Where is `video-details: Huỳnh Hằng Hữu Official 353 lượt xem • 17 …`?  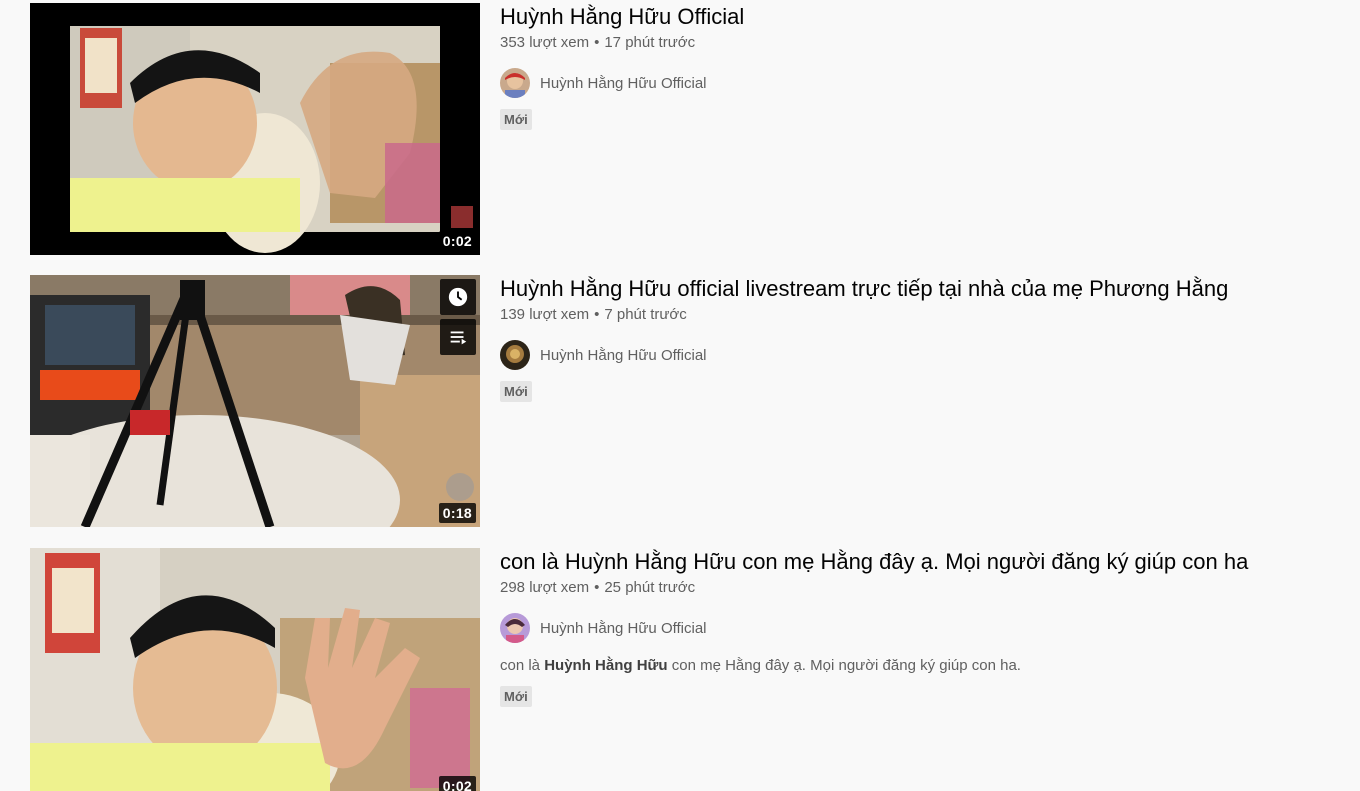
video-details: Huỳnh Hằng Hữu Official 353 lượt xem • 17 … is located at coordinates (920, 66).